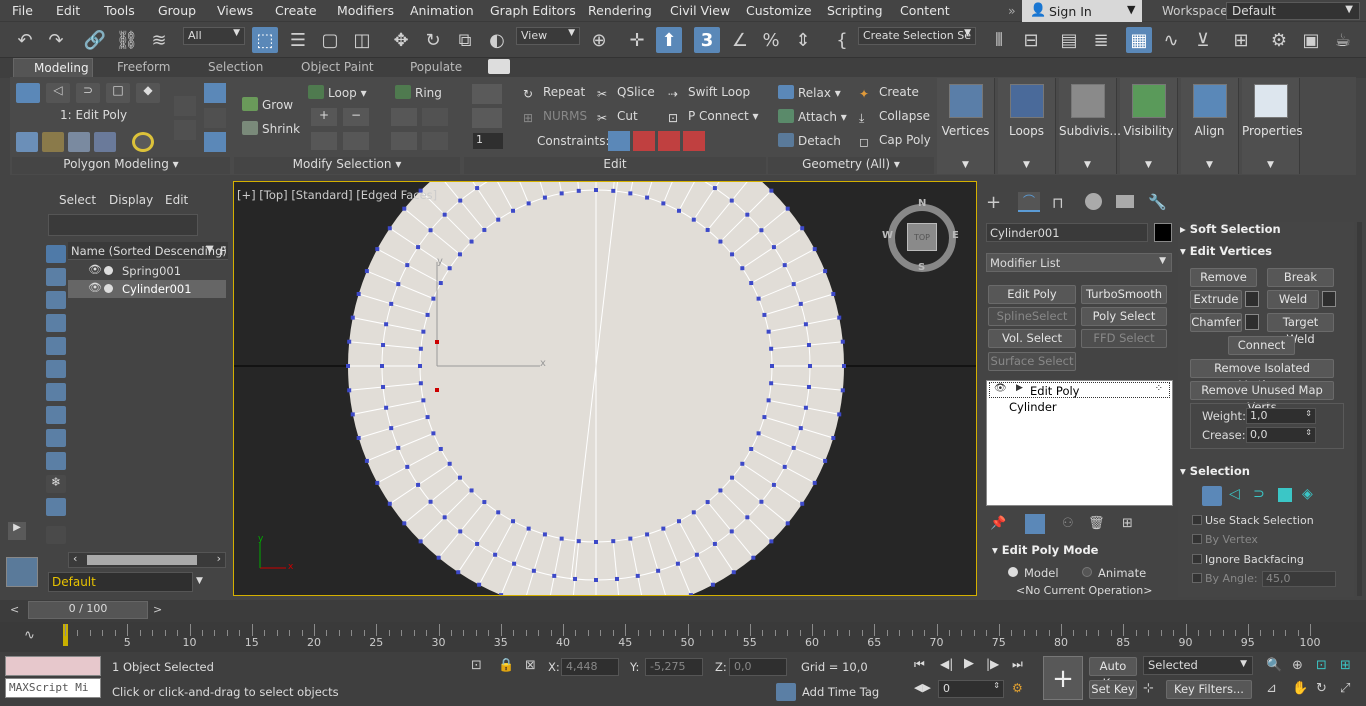  I want to click on render-setup-icon: ⚙, so click(1279, 40).